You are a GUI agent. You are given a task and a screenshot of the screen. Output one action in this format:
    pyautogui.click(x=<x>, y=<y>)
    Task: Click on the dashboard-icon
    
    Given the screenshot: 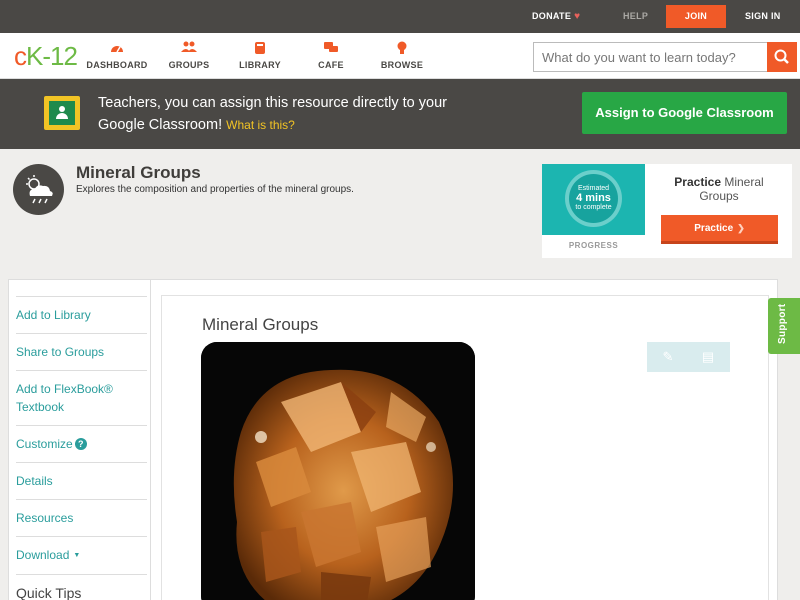 What is the action you would take?
    pyautogui.click(x=117, y=49)
    